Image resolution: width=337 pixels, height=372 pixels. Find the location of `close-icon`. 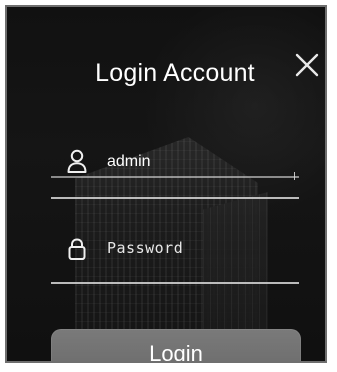

close-icon is located at coordinates (307, 65).